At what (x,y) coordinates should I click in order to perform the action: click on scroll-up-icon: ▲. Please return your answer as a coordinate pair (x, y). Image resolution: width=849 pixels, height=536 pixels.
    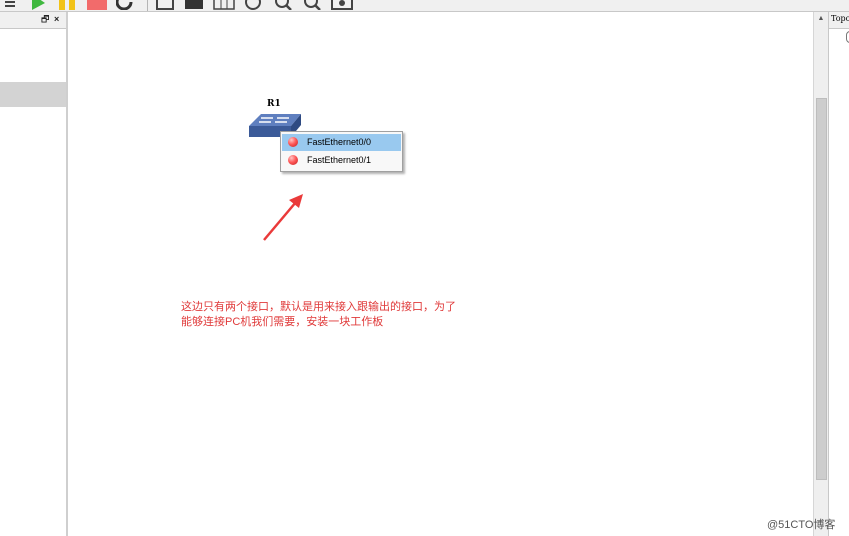
    Looking at the image, I should click on (821, 19).